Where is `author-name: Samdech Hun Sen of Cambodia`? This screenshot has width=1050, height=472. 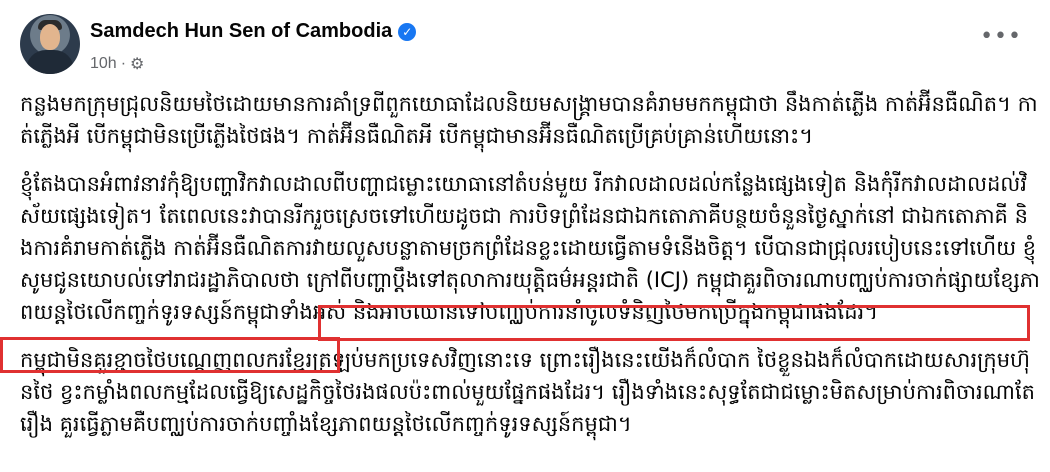
author-name: Samdech Hun Sen of Cambodia is located at coordinates (241, 31).